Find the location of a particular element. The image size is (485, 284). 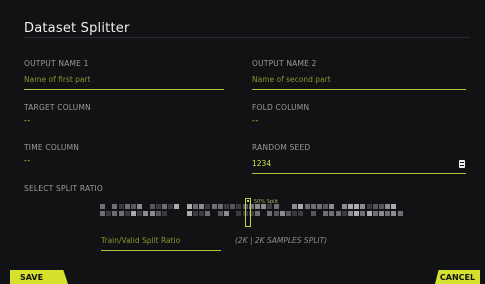

split-slider-handle is located at coordinates (248, 212).